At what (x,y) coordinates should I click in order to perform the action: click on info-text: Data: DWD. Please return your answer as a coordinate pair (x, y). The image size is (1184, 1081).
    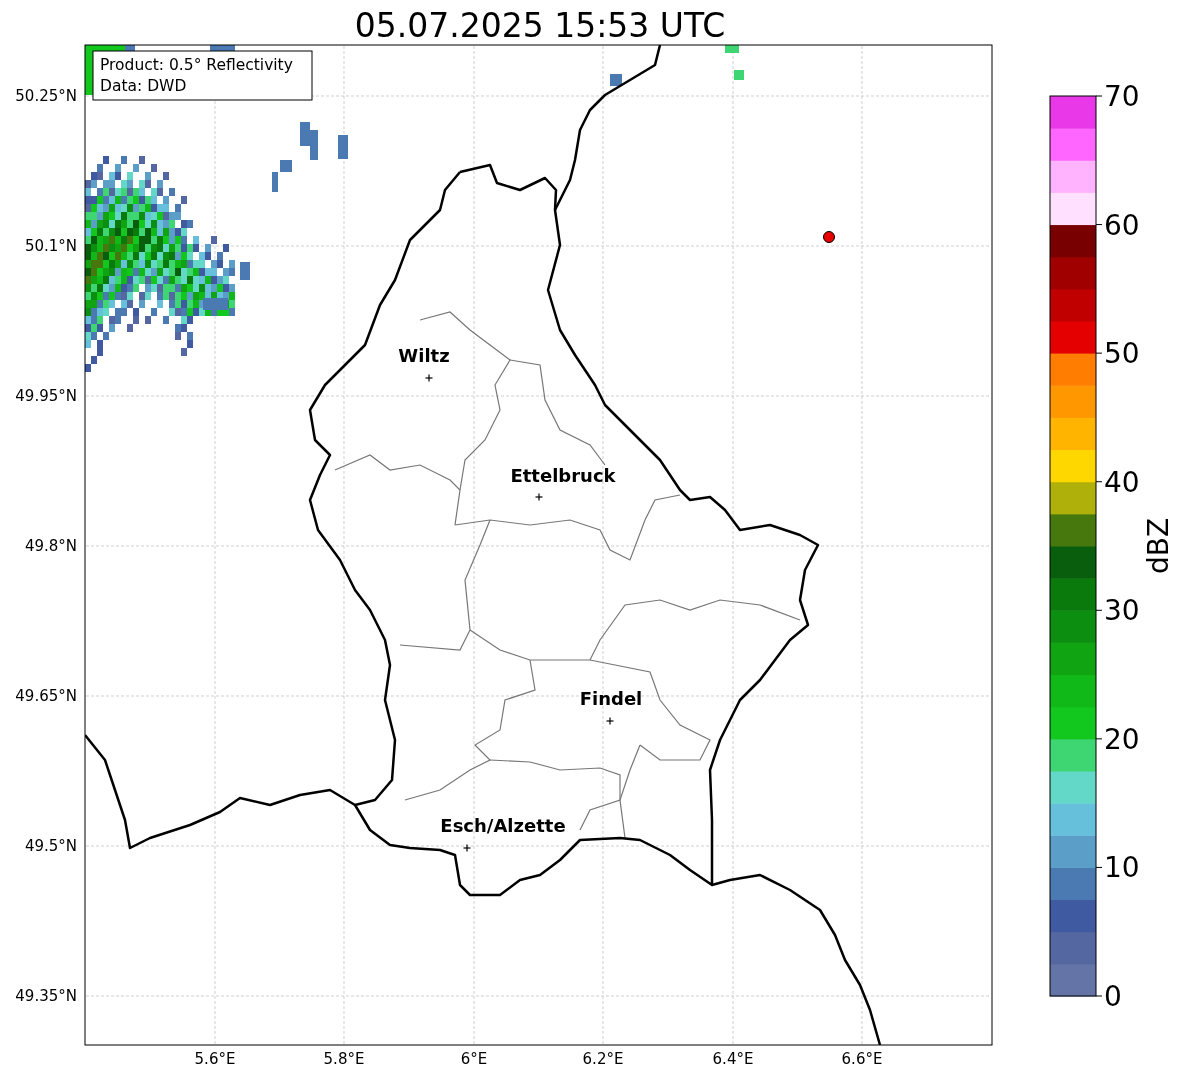
    Looking at the image, I should click on (143, 86).